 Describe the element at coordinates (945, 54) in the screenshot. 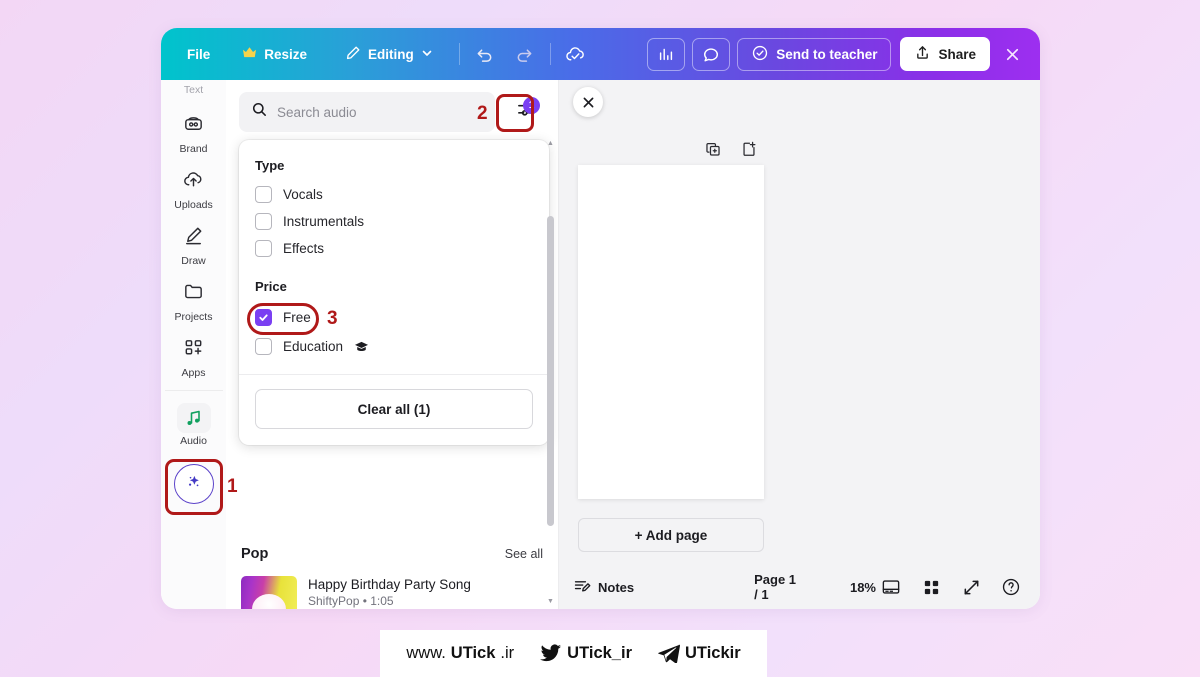

I see `share-button: Share` at that location.